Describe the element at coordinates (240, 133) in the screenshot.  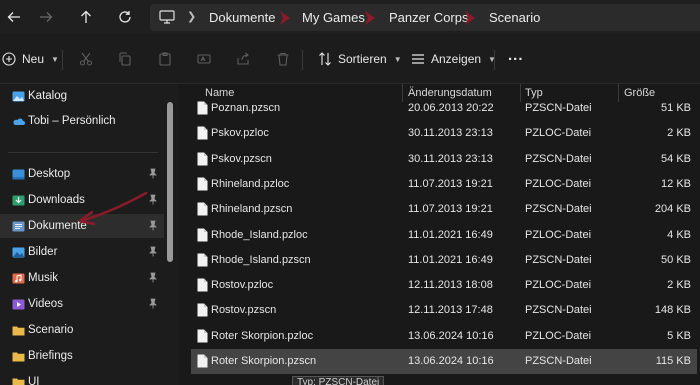
I see `file-name: Pskov.pzloc` at that location.